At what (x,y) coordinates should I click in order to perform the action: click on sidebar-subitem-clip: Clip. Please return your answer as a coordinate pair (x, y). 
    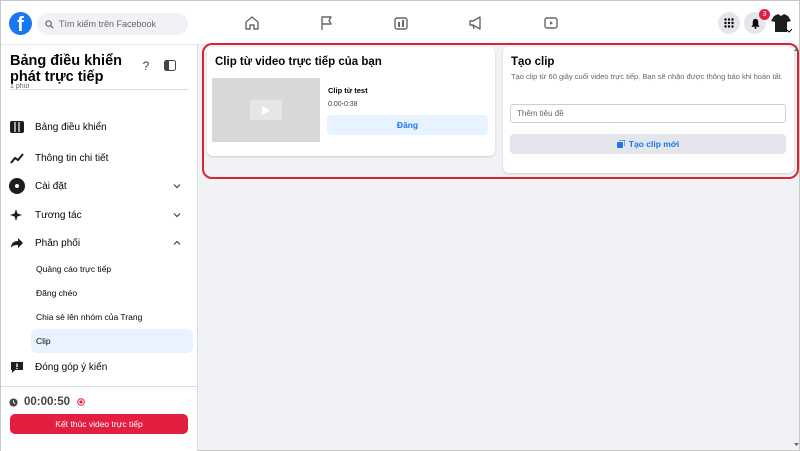
    Looking at the image, I should click on (112, 341).